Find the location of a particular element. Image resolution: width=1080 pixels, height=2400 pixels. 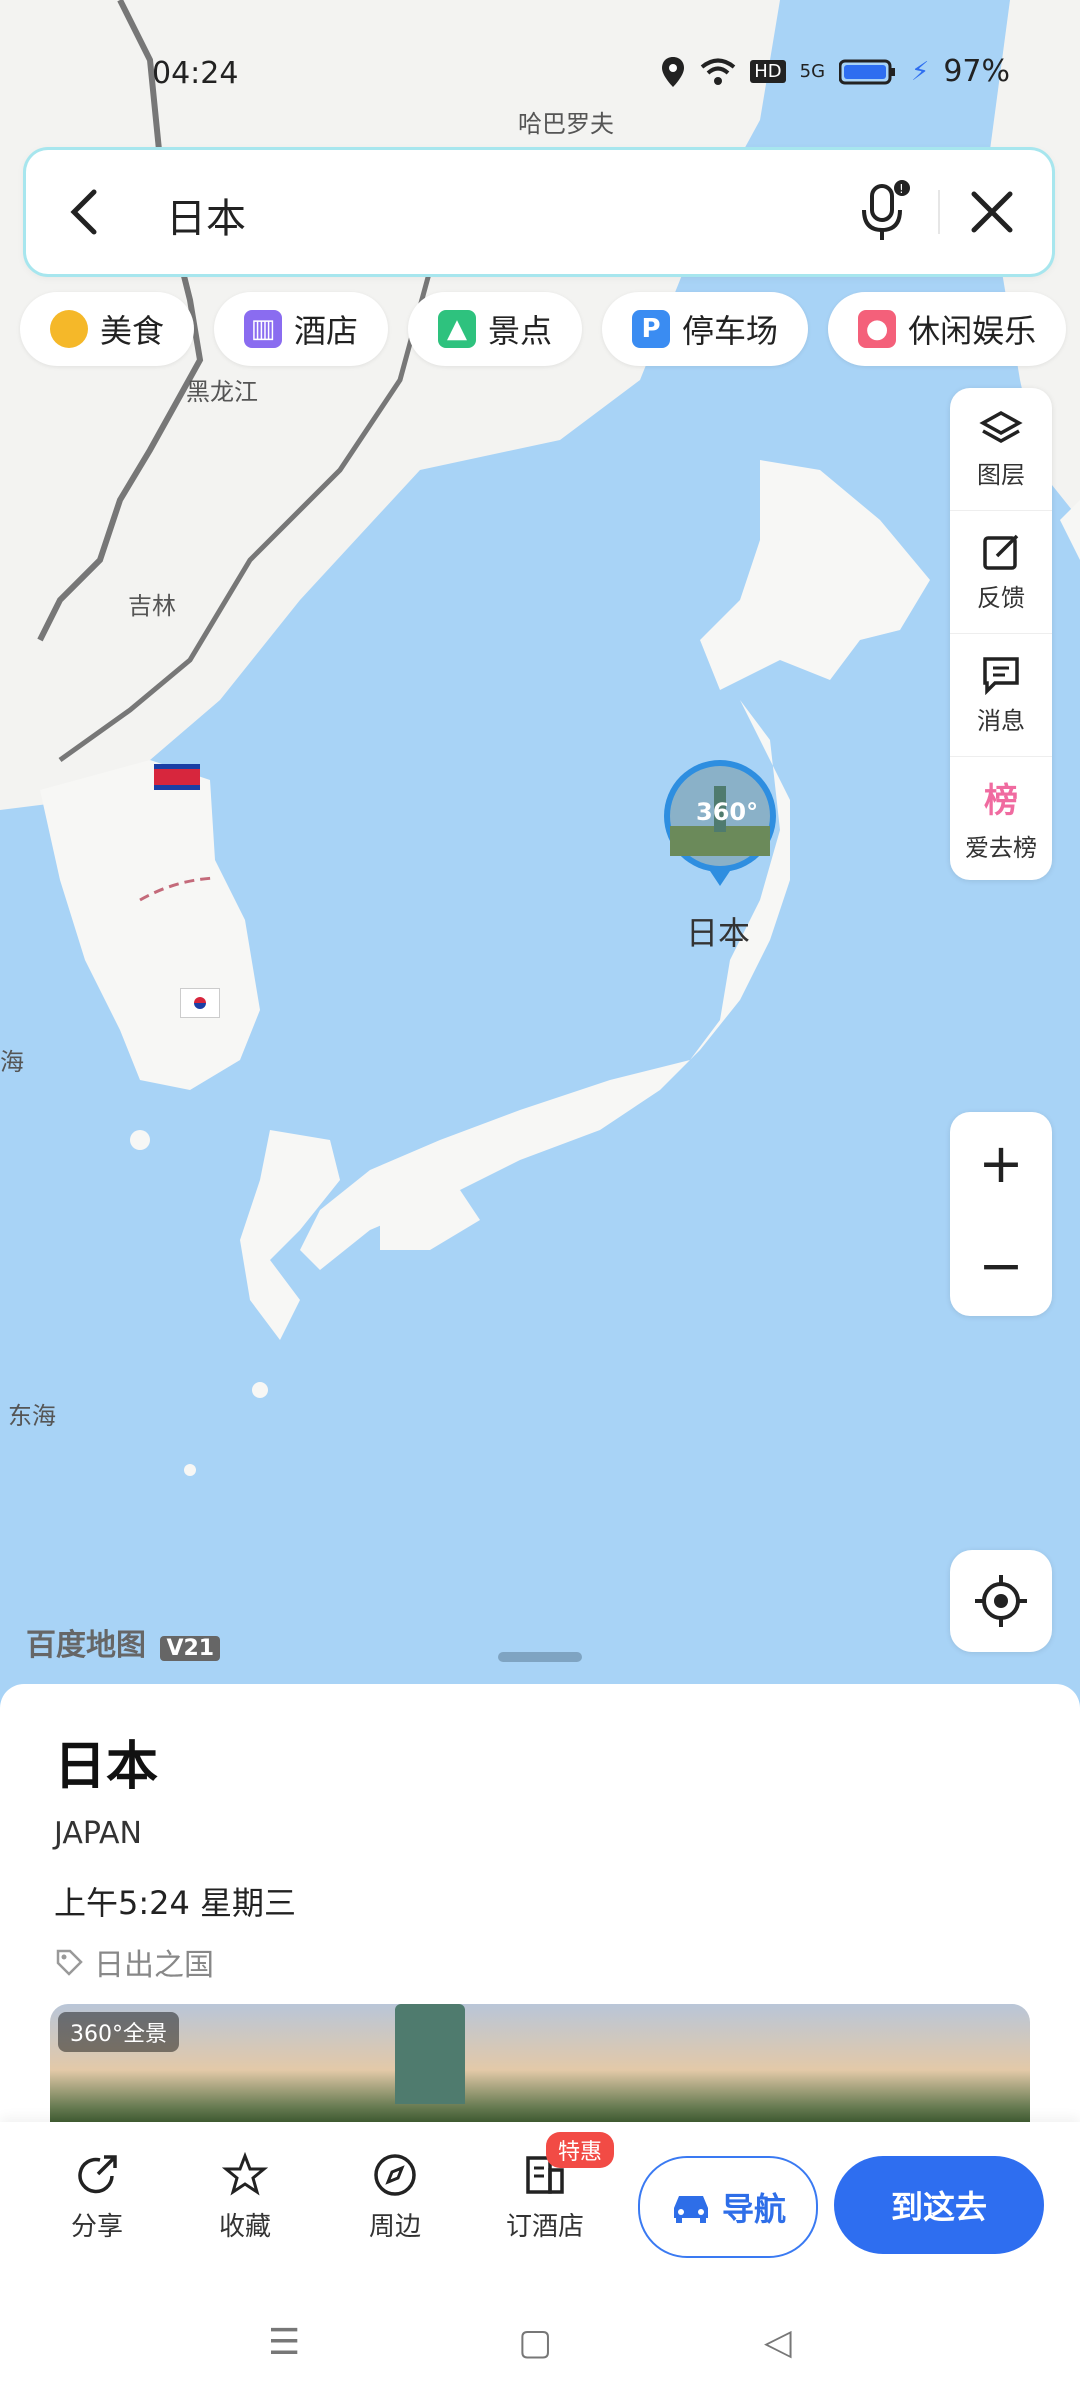

nearby-button: 周边 is located at coordinates (395, 2197).